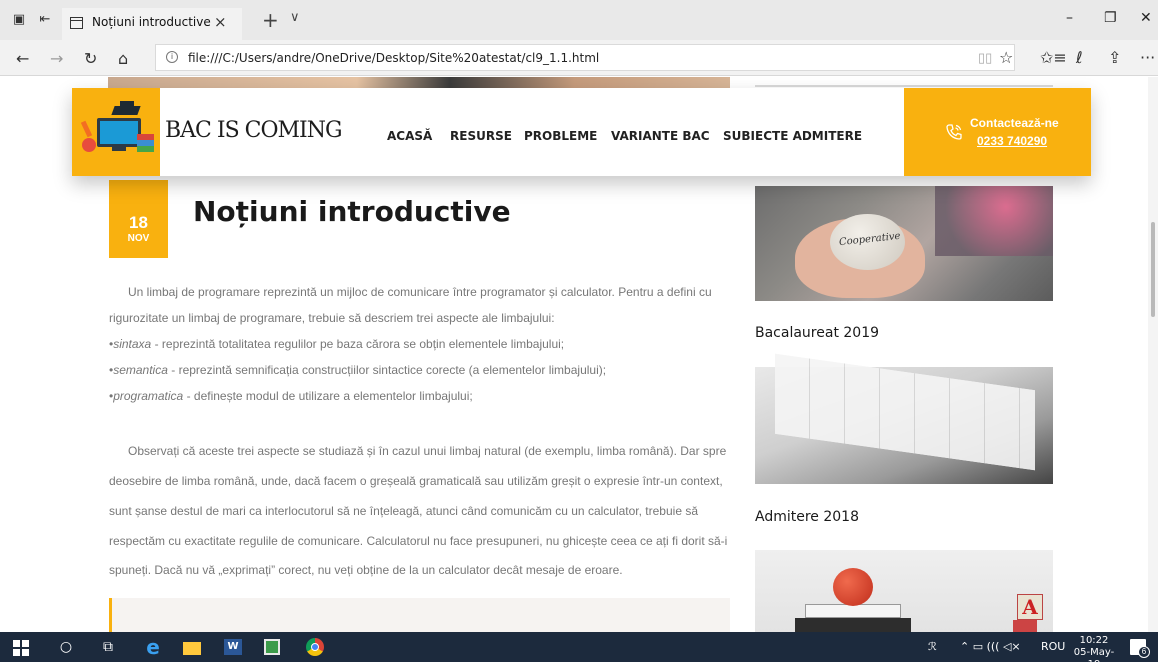 This screenshot has width=1158, height=671. Describe the element at coordinates (123, 58) in the screenshot. I see `home-button: ⌂` at that location.